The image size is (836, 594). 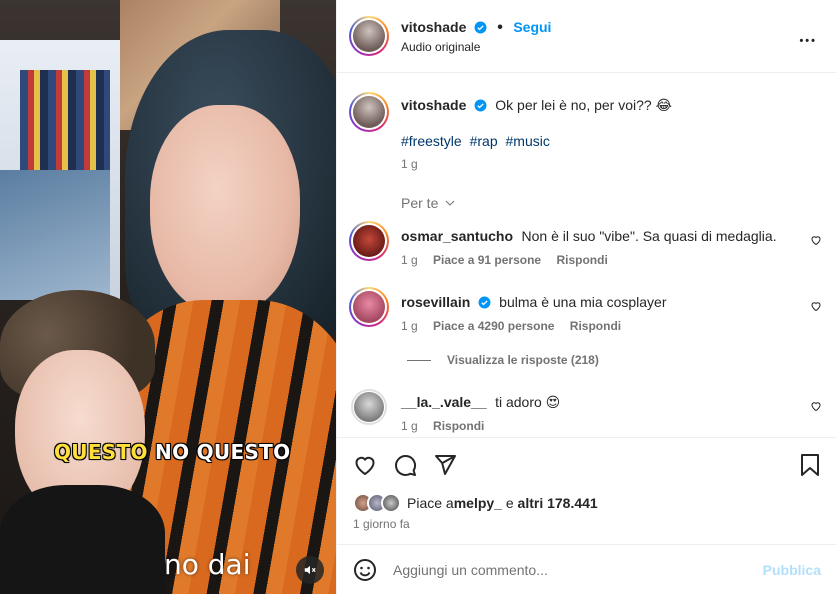 I want to click on caption-hashtags: #freestyle #rap #music, so click(x=477, y=141).